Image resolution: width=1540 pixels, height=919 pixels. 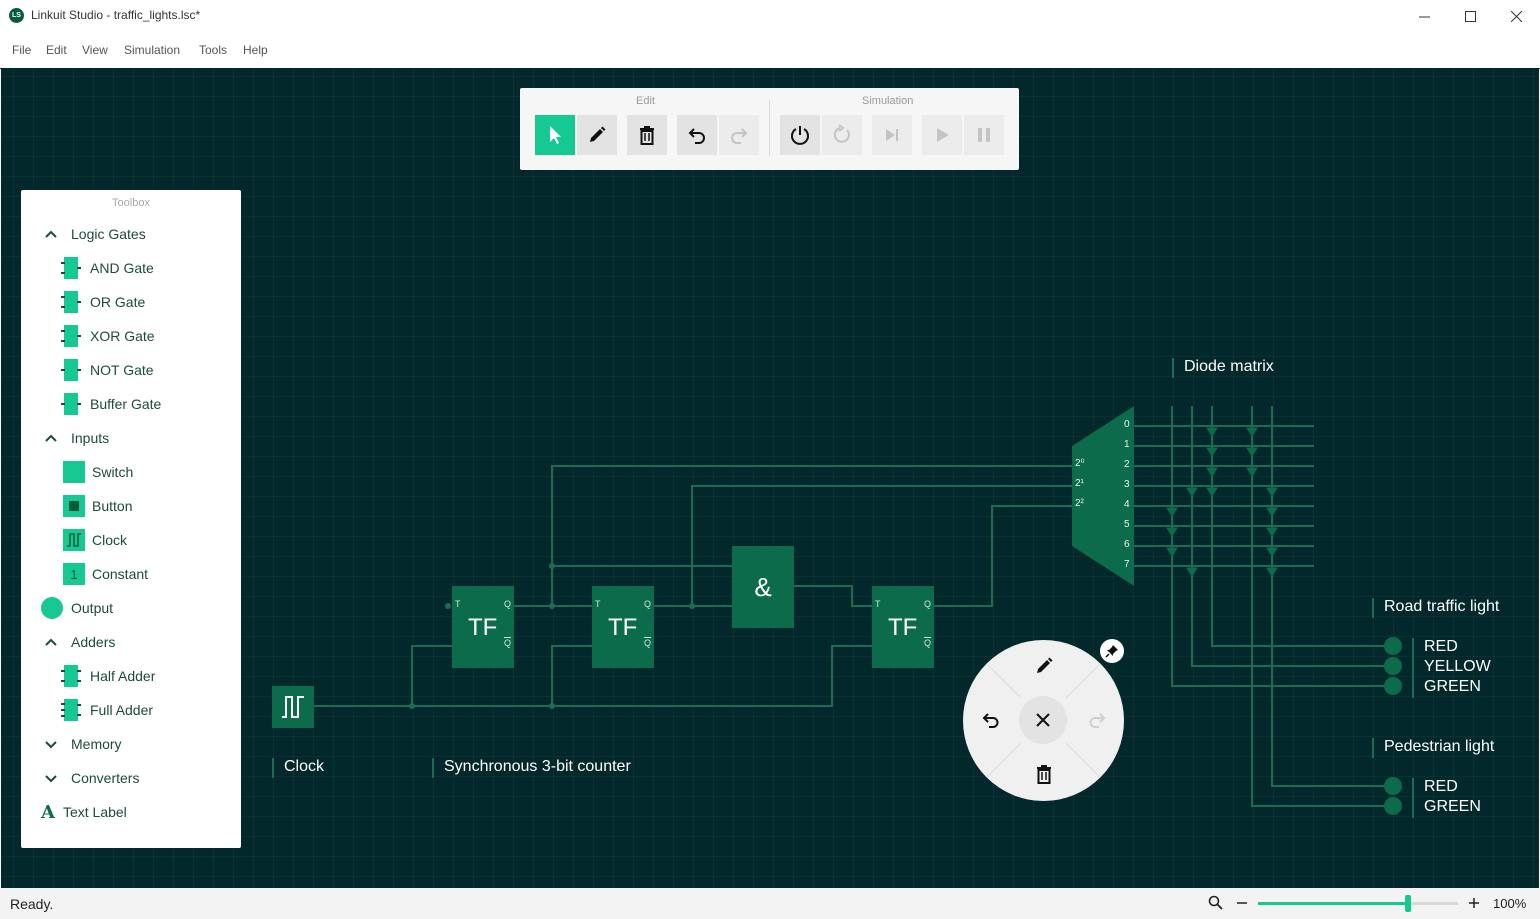 I want to click on menu-file: File, so click(x=21, y=50).